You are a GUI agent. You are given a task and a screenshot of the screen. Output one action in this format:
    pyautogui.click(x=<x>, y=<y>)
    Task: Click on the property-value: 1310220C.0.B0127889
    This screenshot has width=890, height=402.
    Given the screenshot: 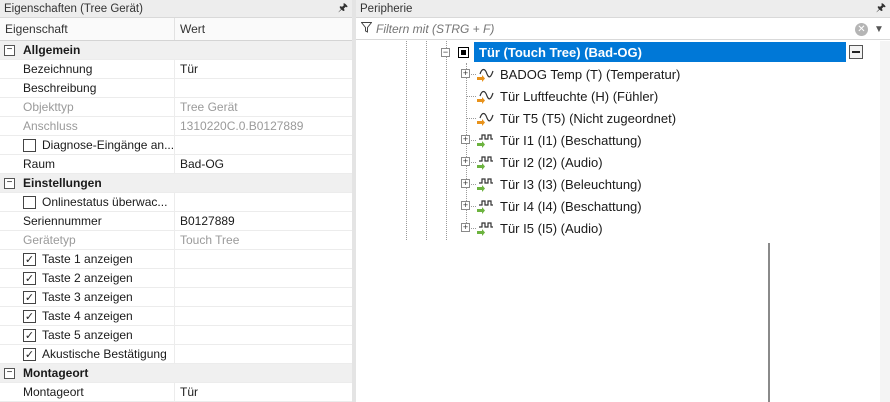 What is the action you would take?
    pyautogui.click(x=242, y=126)
    